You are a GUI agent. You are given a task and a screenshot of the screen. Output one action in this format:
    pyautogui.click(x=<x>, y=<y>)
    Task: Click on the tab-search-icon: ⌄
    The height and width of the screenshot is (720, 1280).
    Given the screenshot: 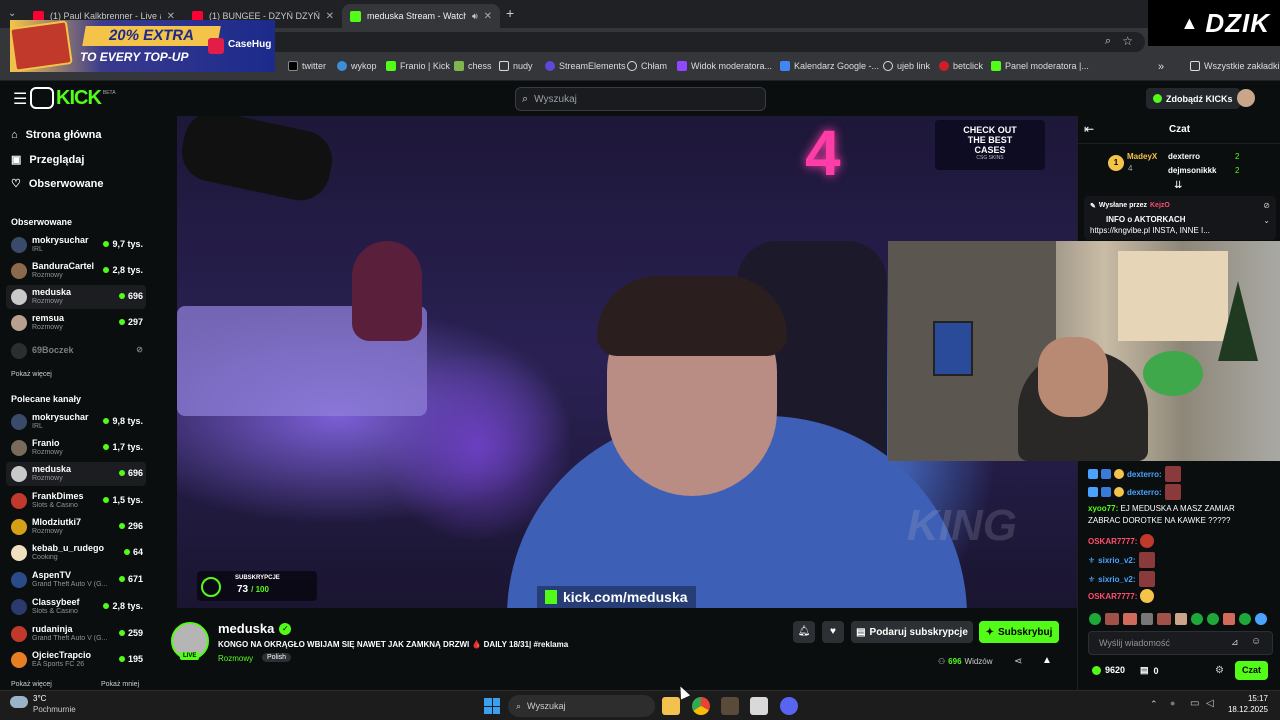 What is the action you would take?
    pyautogui.click(x=12, y=13)
    